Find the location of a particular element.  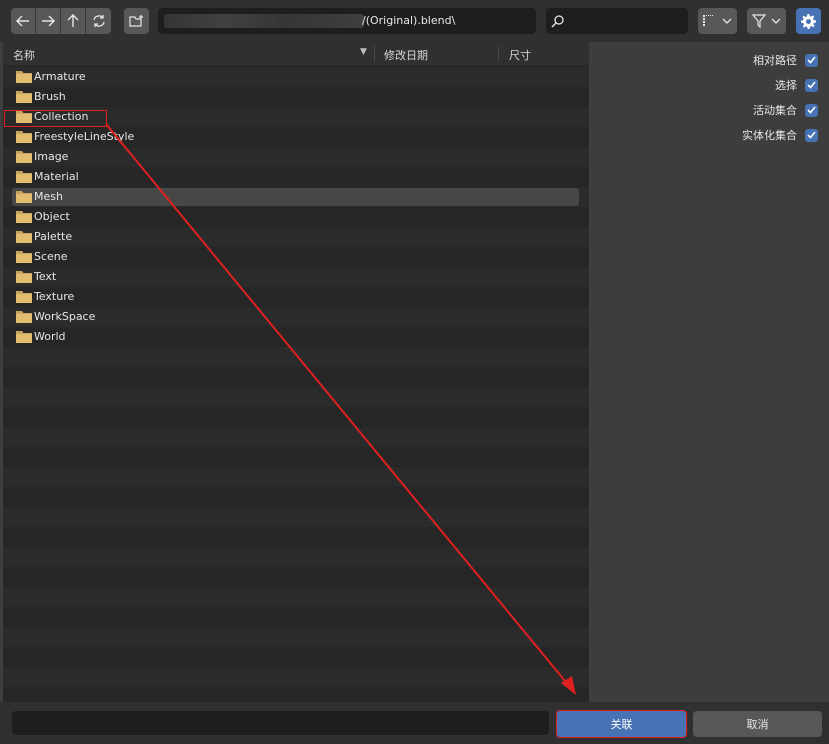

row-highlight is located at coordinates (295, 197).